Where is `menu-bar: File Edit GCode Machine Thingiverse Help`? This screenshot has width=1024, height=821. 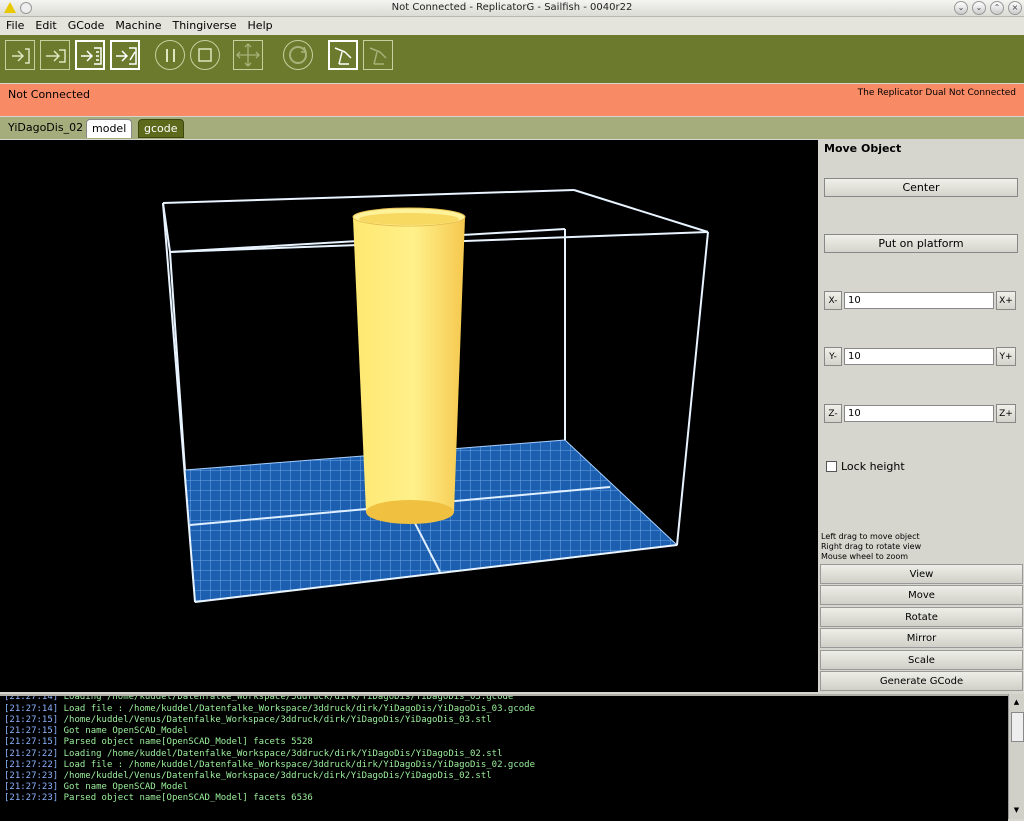
menu-bar: File Edit GCode Machine Thingiverse Help is located at coordinates (512, 26).